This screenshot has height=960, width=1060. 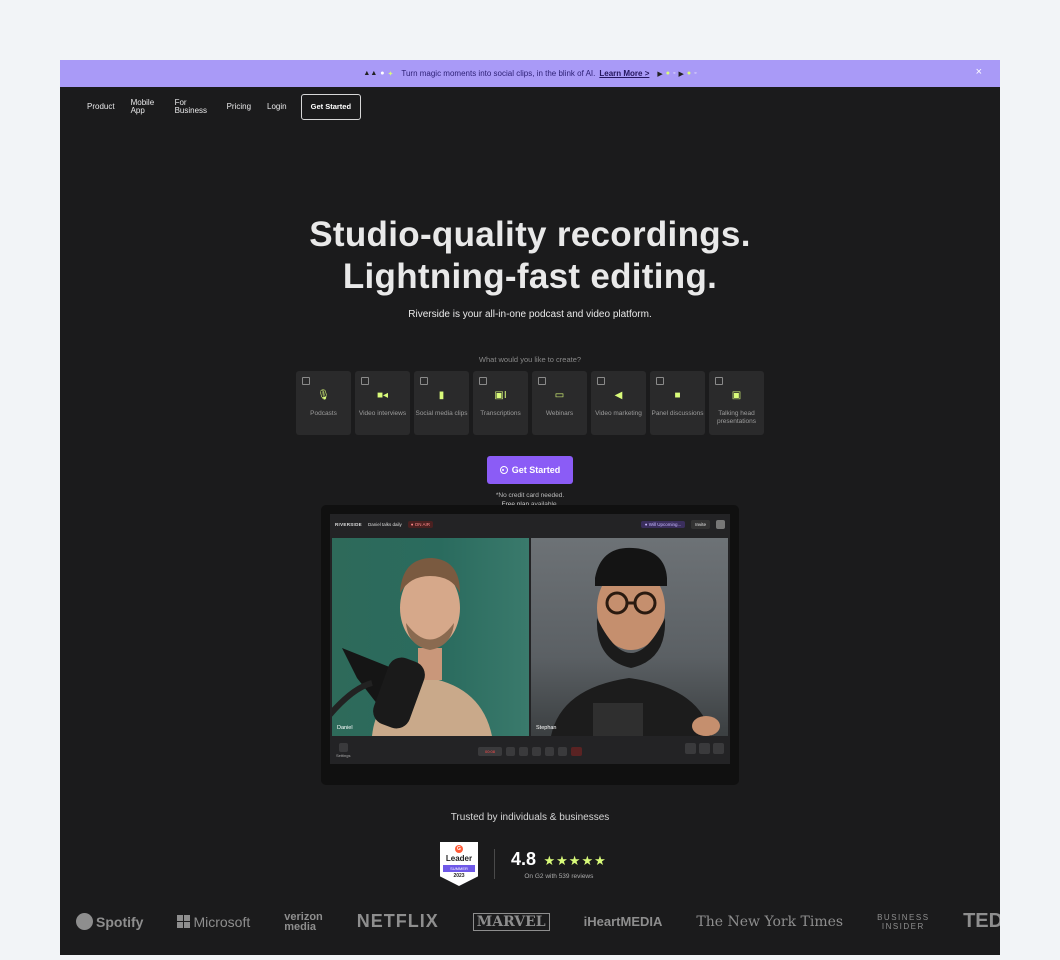 What do you see at coordinates (101, 107) in the screenshot?
I see `nav-product: Product` at bounding box center [101, 107].